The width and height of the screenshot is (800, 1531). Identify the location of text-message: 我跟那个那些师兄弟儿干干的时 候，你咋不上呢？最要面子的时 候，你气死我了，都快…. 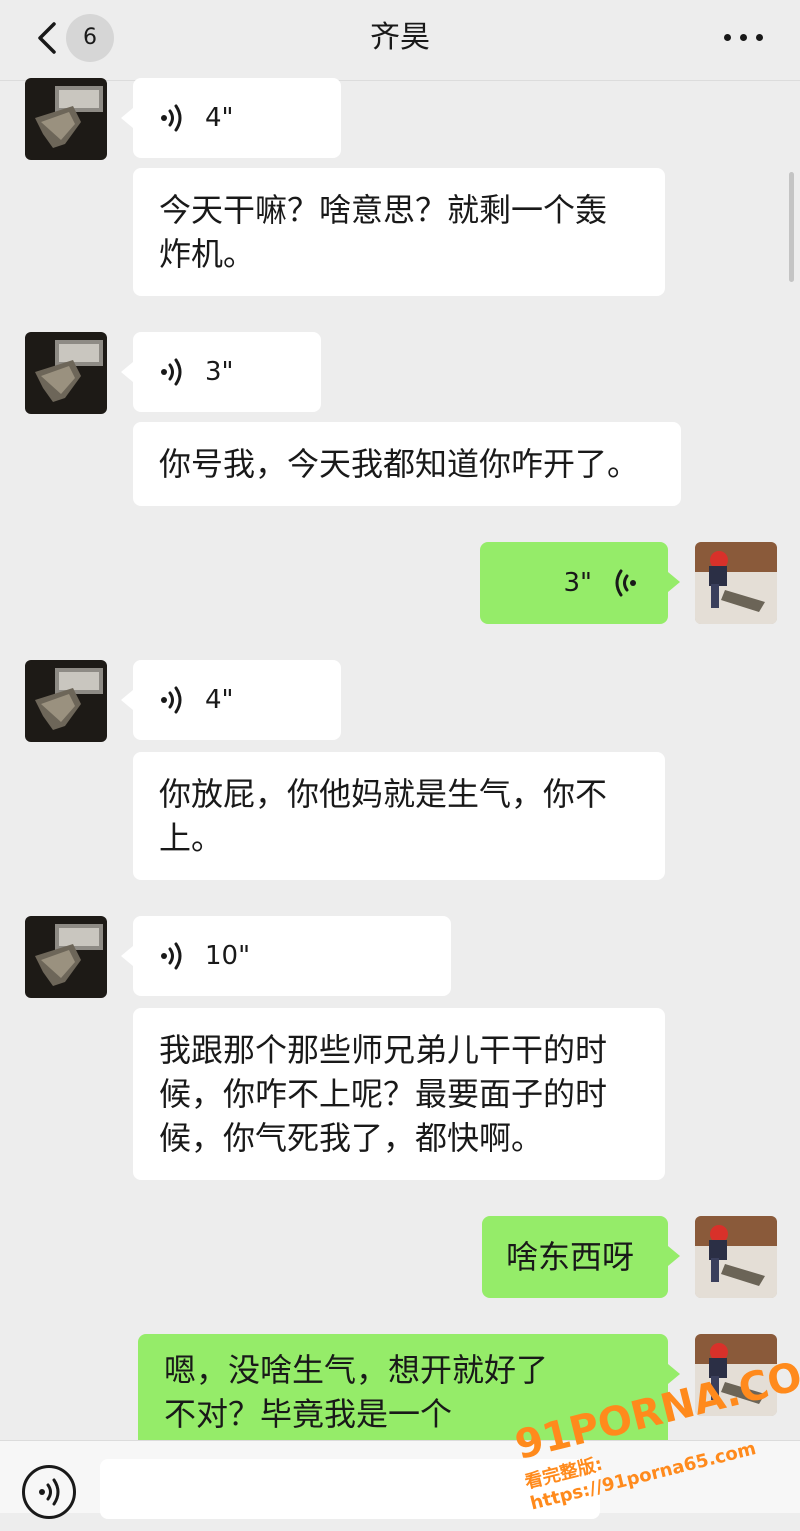
(399, 1094).